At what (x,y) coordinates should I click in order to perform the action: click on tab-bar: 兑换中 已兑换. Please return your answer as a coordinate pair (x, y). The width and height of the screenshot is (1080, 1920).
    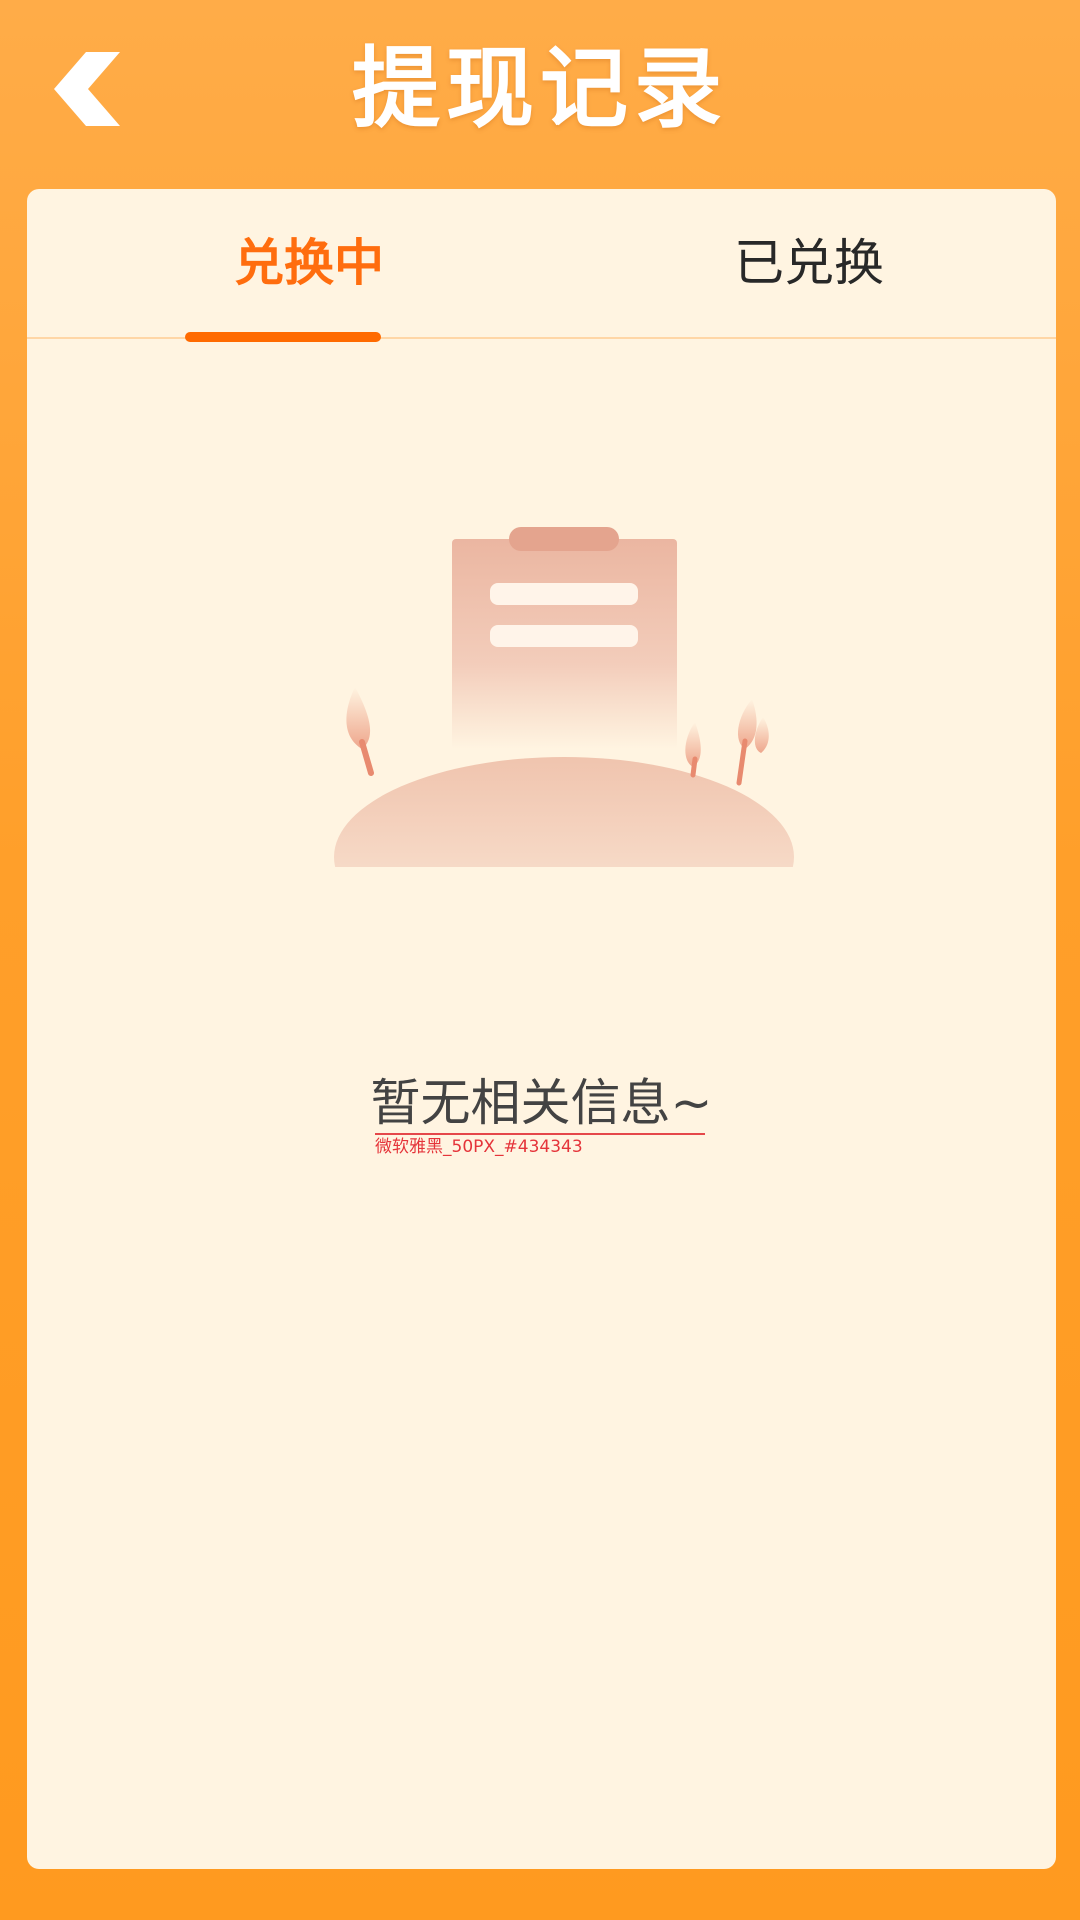
    Looking at the image, I should click on (541, 265).